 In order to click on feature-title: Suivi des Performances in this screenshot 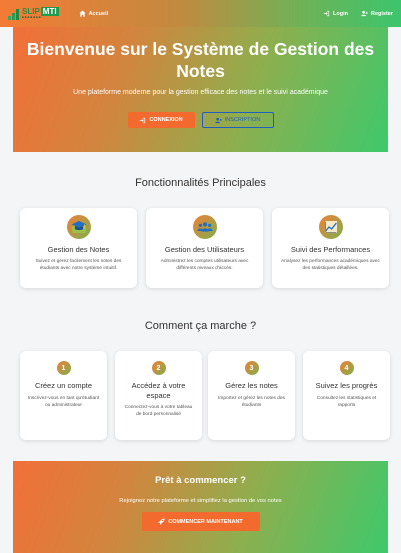, I will do `click(330, 249)`.